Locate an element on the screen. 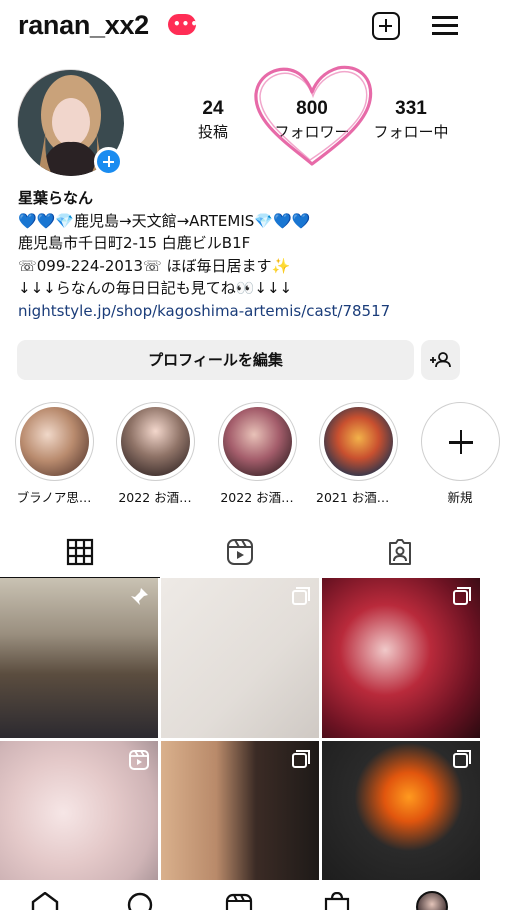 Image resolution: width=512 pixels, height=910 pixels. notification-badge: ••• is located at coordinates (184, 24).